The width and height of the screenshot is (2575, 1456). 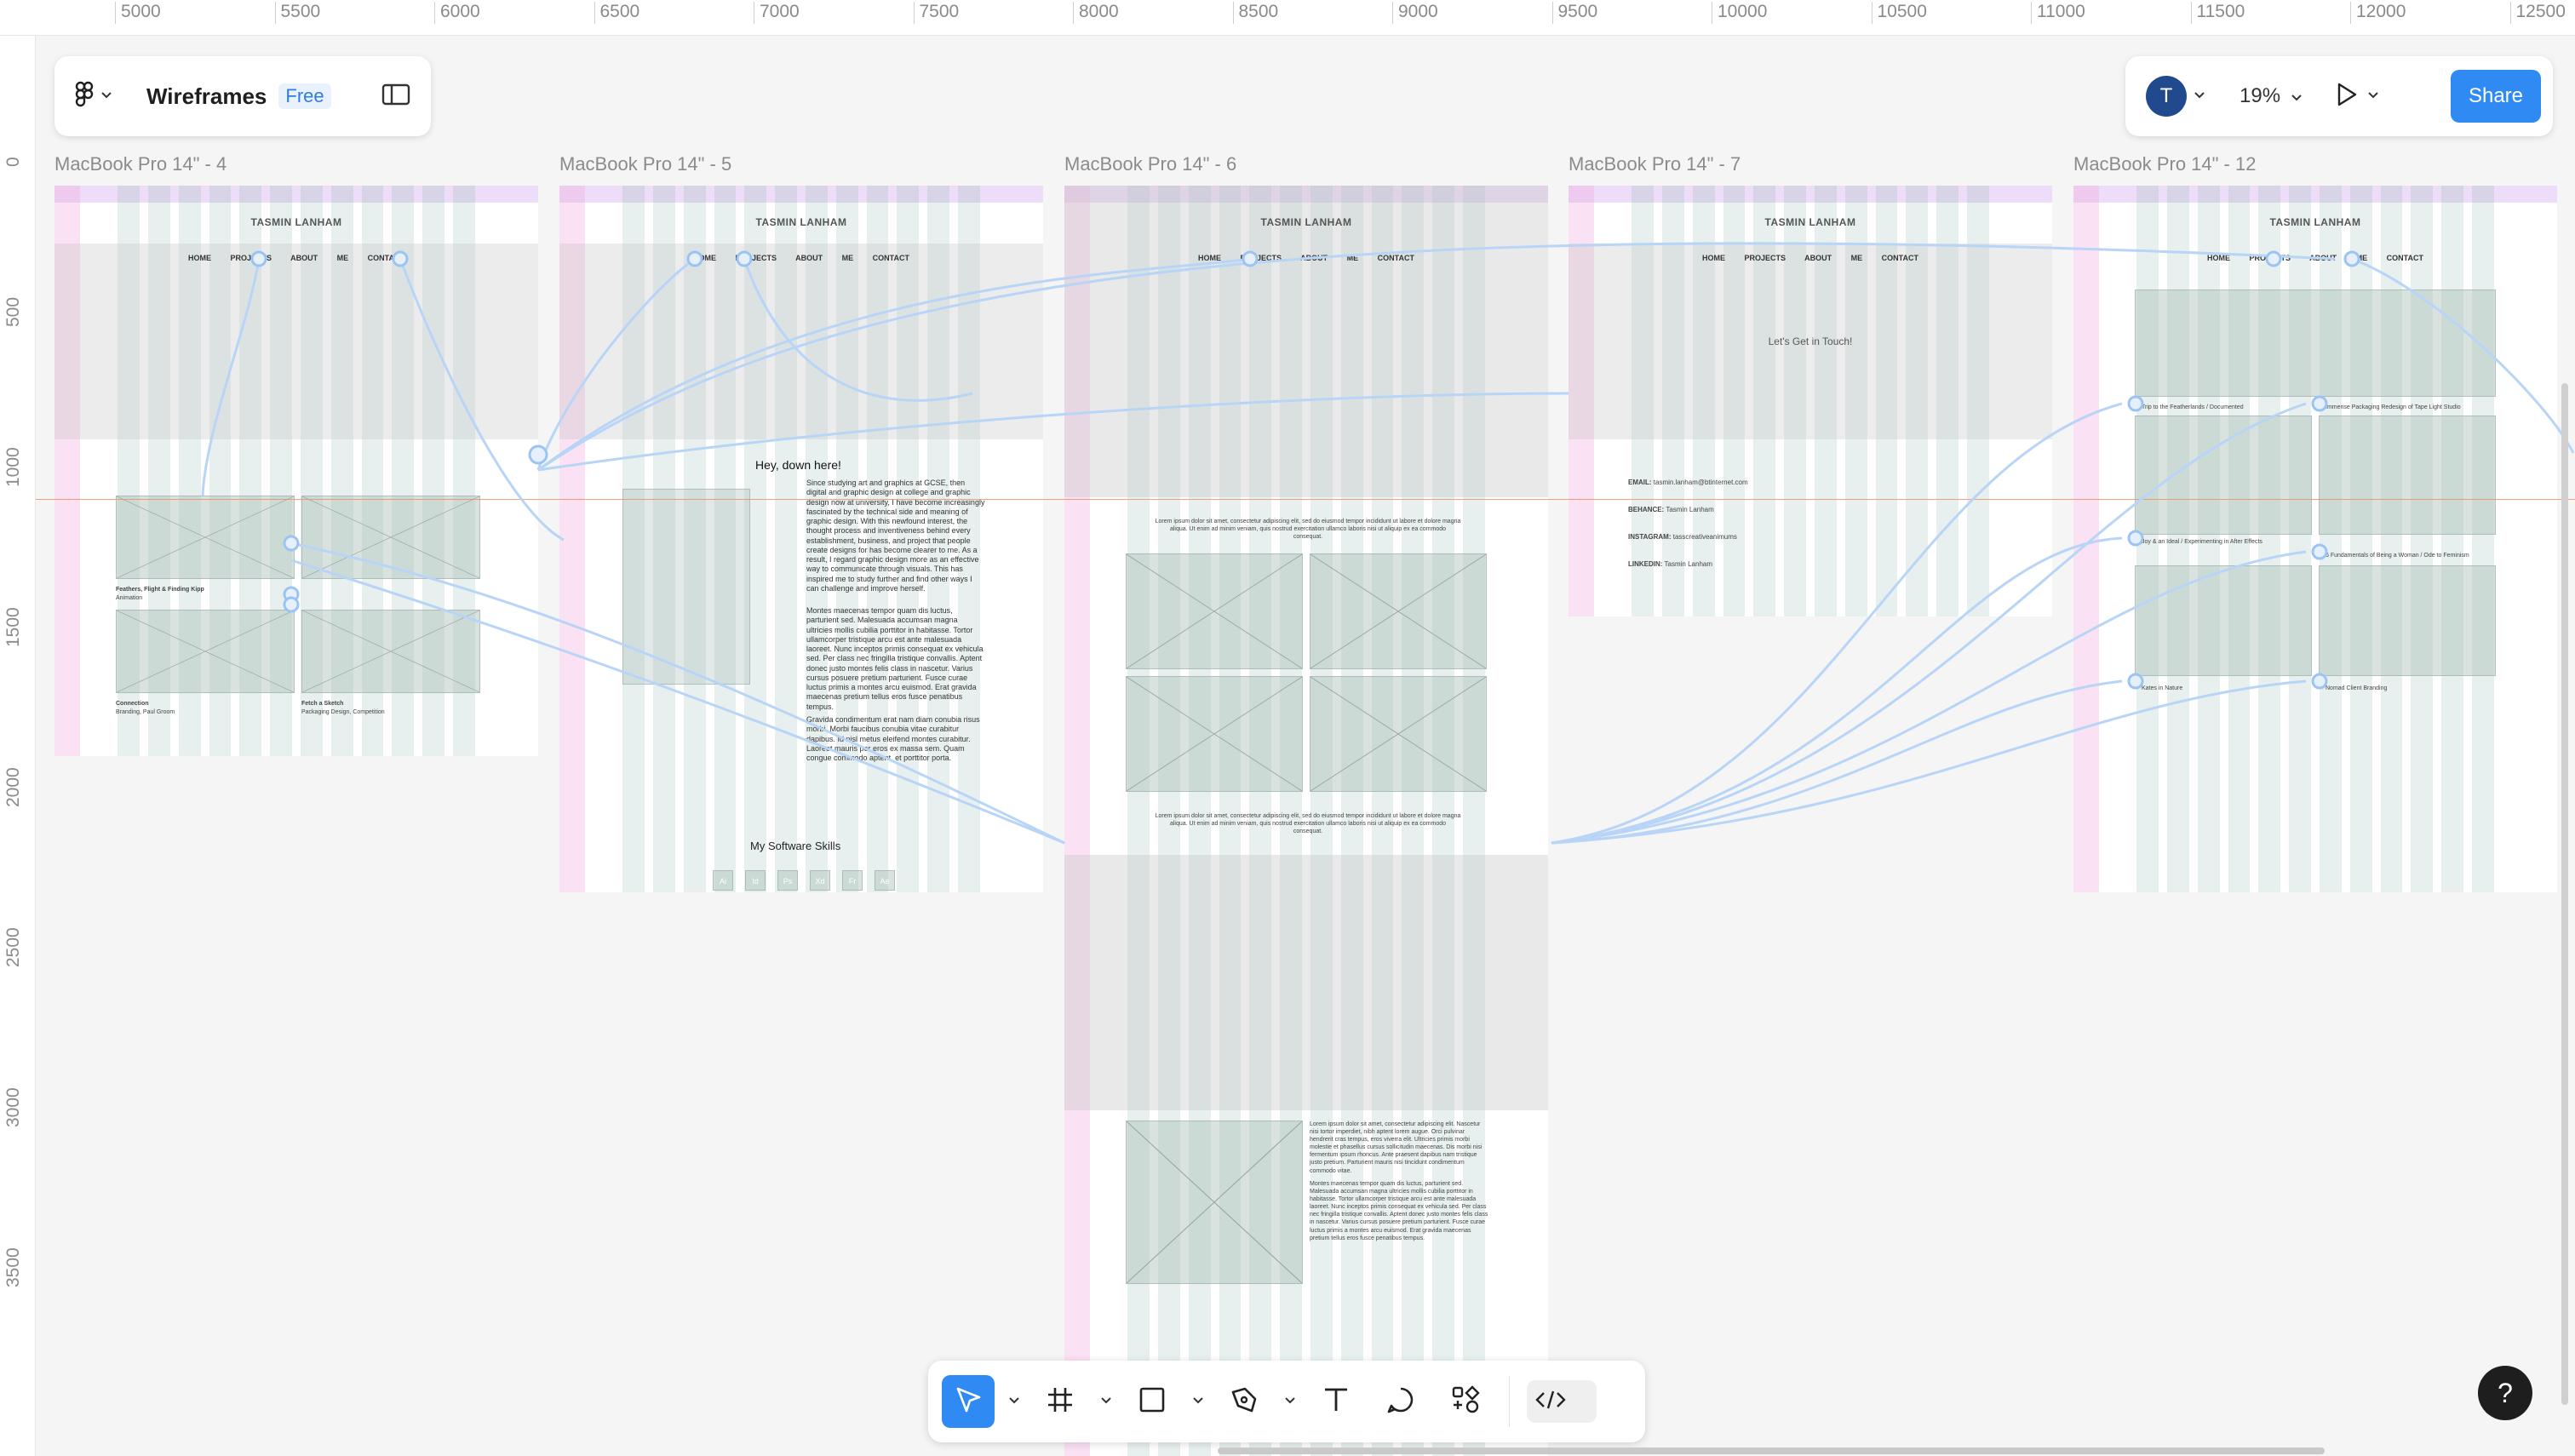 What do you see at coordinates (1509, 1402) in the screenshot?
I see `toolbar-divider` at bounding box center [1509, 1402].